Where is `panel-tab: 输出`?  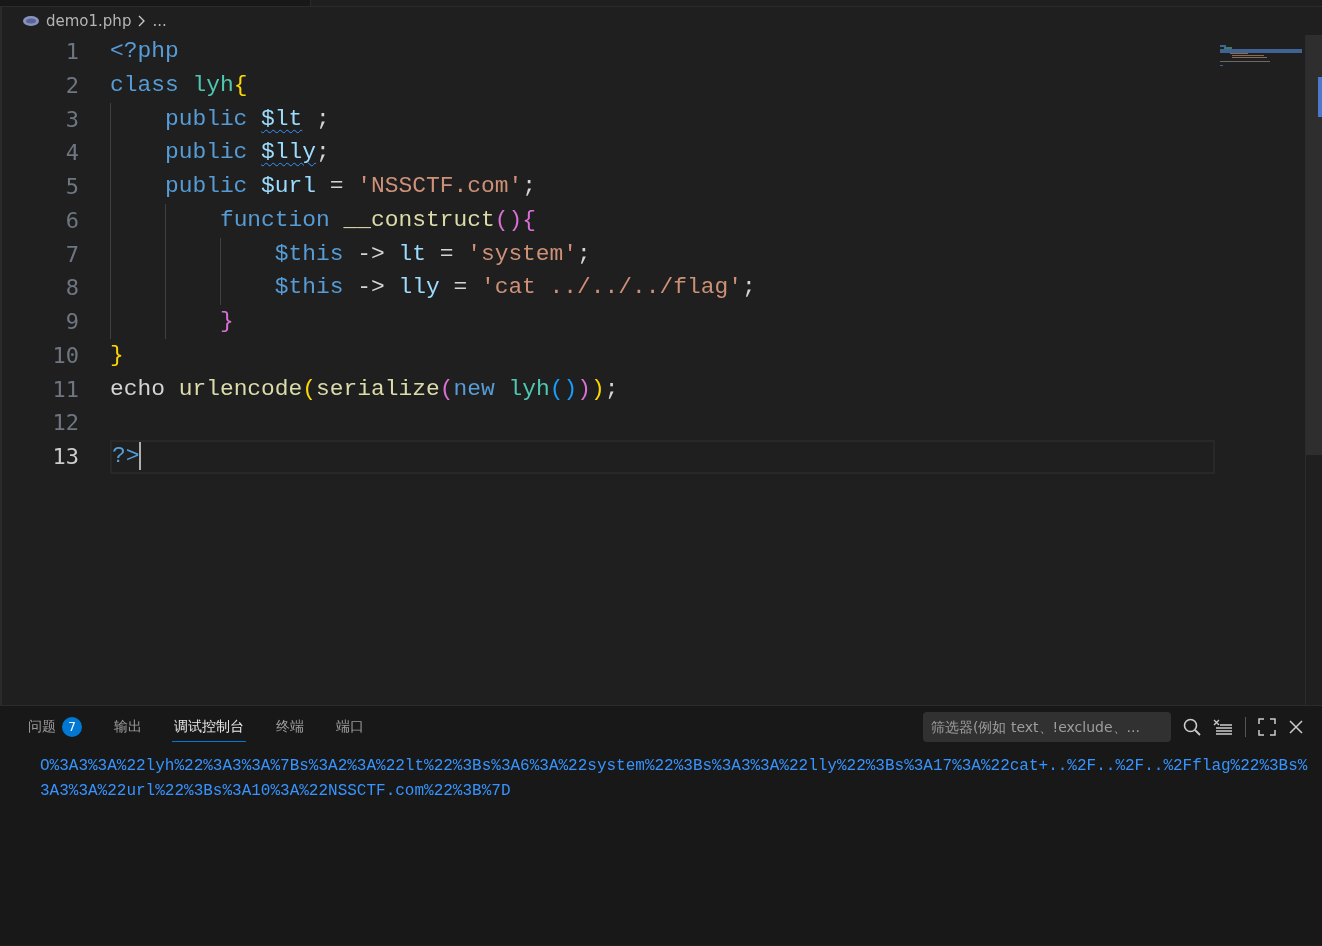 panel-tab: 输出 is located at coordinates (128, 727).